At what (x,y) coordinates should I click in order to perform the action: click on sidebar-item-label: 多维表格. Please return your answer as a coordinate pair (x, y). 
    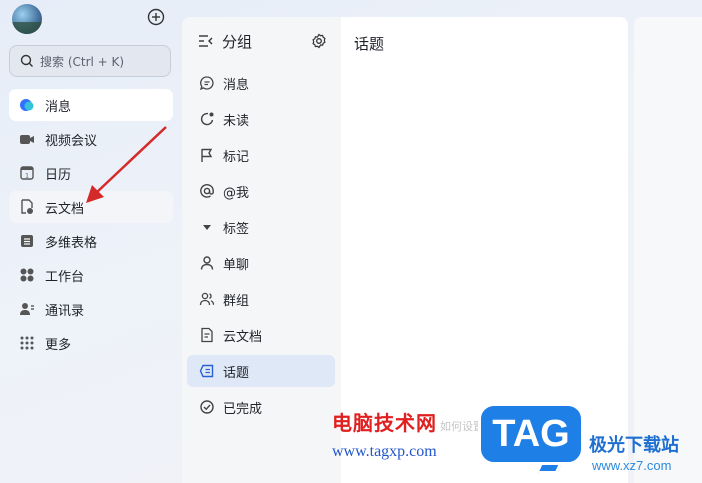
    Looking at the image, I should click on (71, 243).